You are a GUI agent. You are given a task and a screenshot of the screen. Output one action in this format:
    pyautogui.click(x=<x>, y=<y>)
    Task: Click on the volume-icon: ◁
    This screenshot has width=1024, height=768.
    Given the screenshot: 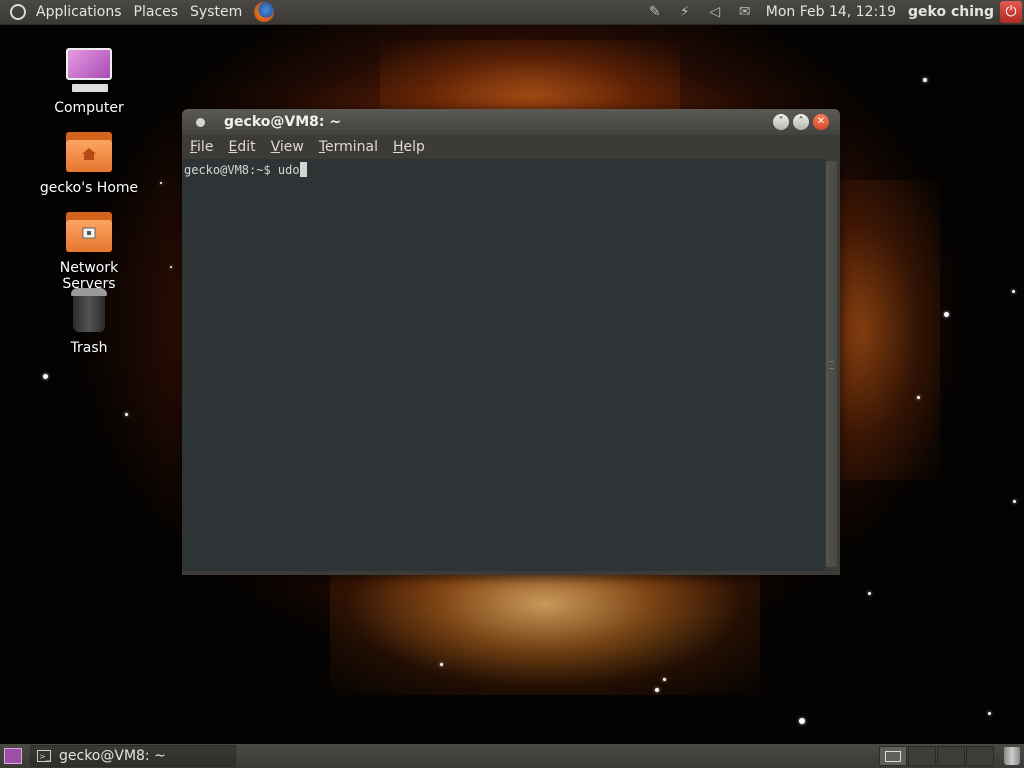 What is the action you would take?
    pyautogui.click(x=715, y=12)
    